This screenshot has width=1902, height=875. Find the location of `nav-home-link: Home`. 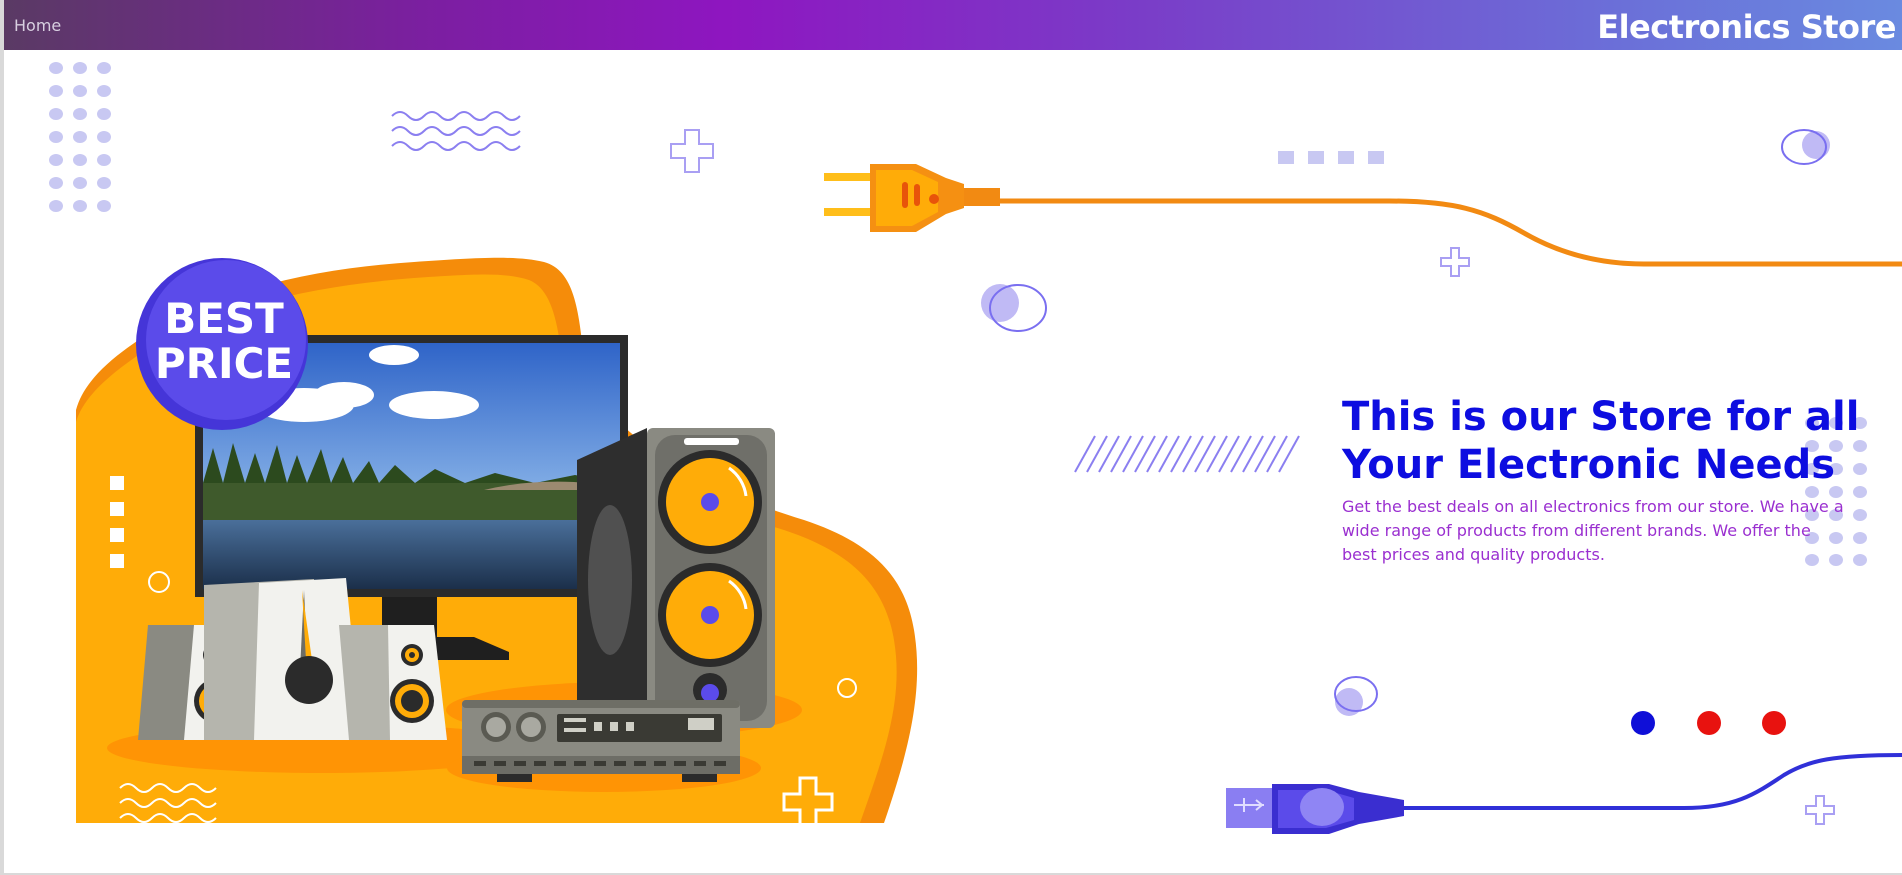

nav-home-link: Home is located at coordinates (37, 25).